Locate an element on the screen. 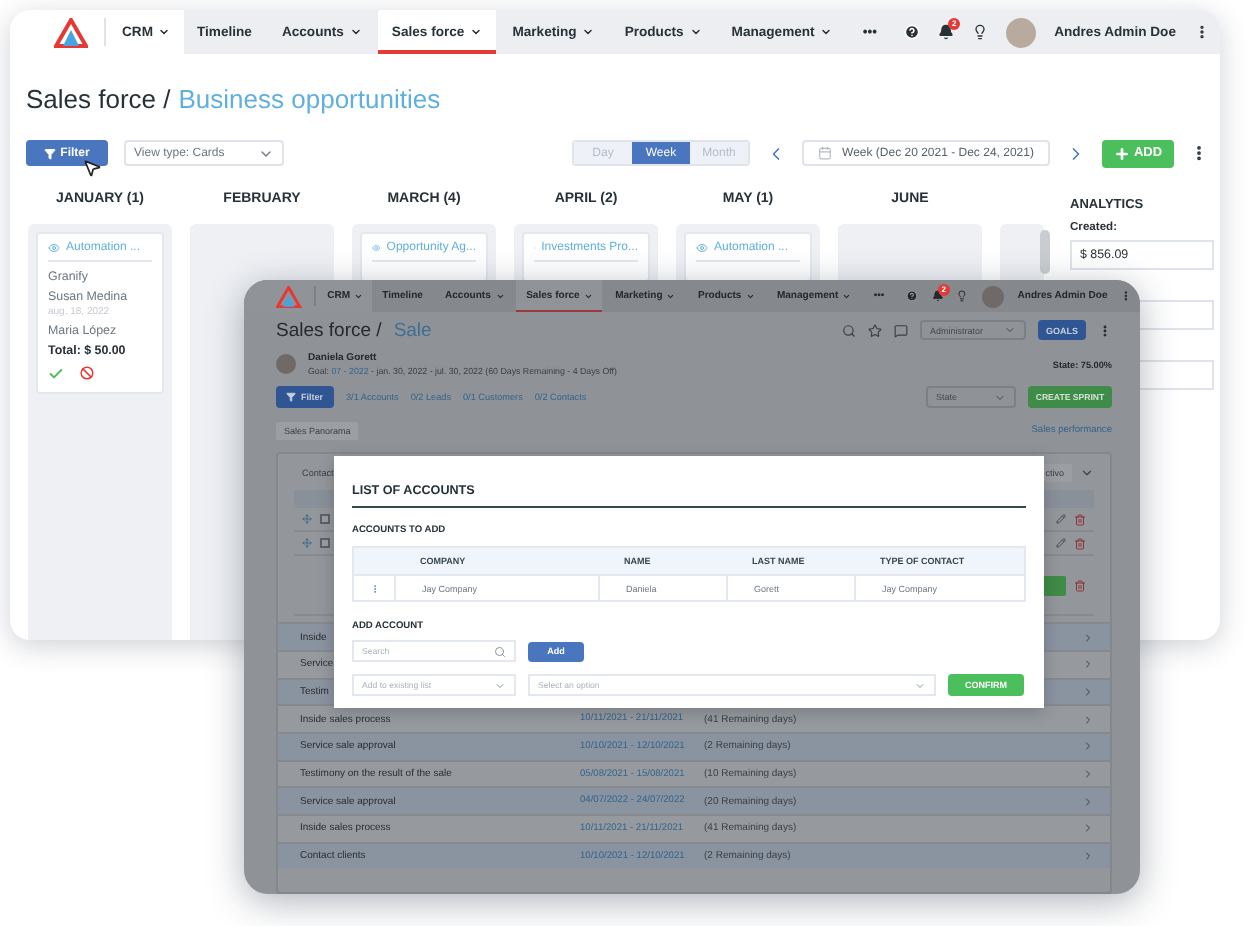 This screenshot has height=926, width=1250. cancel-icon is located at coordinates (87, 373).